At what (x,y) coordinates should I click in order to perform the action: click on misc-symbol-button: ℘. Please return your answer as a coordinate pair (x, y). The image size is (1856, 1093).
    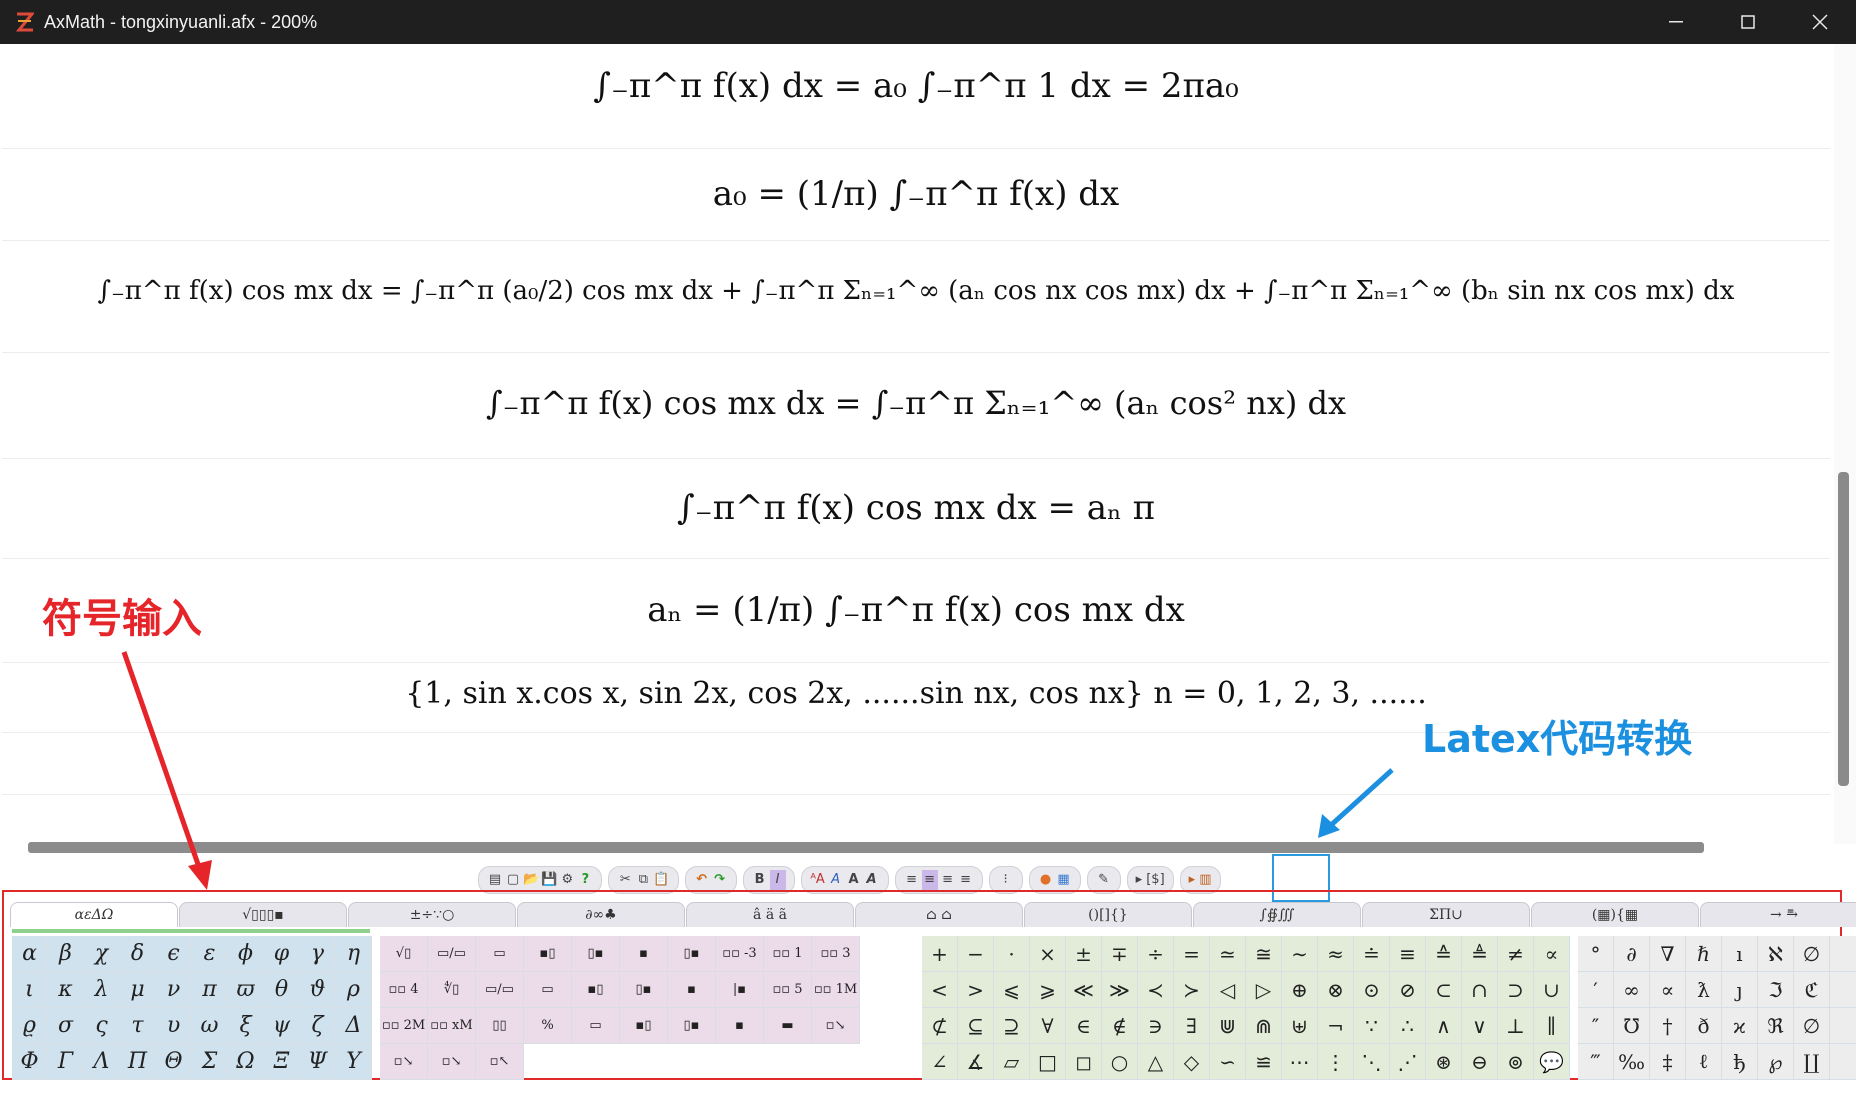
    Looking at the image, I should click on (1776, 1062).